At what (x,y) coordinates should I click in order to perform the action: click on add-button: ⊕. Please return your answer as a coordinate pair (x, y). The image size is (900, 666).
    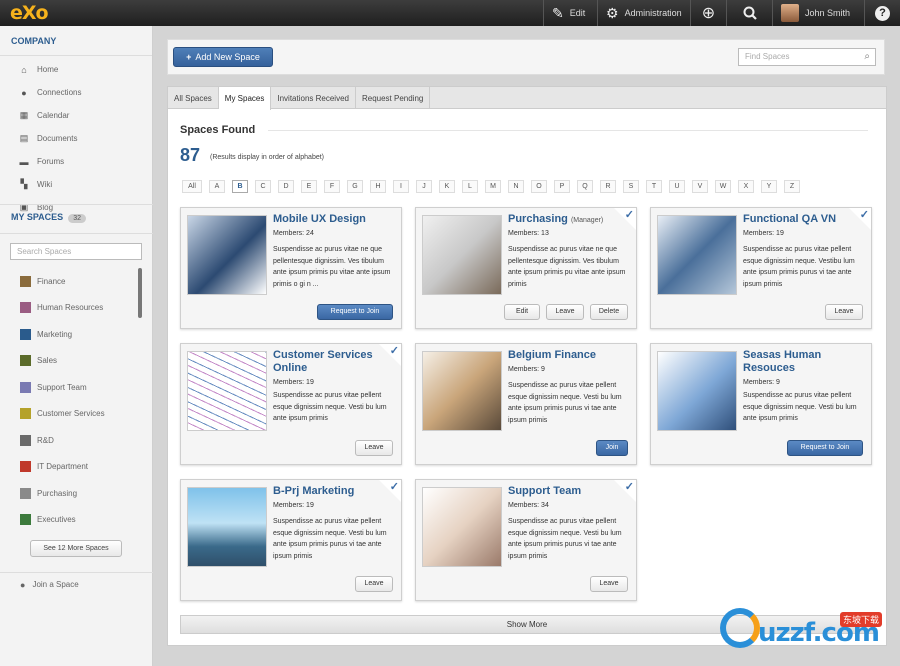
    Looking at the image, I should click on (708, 13).